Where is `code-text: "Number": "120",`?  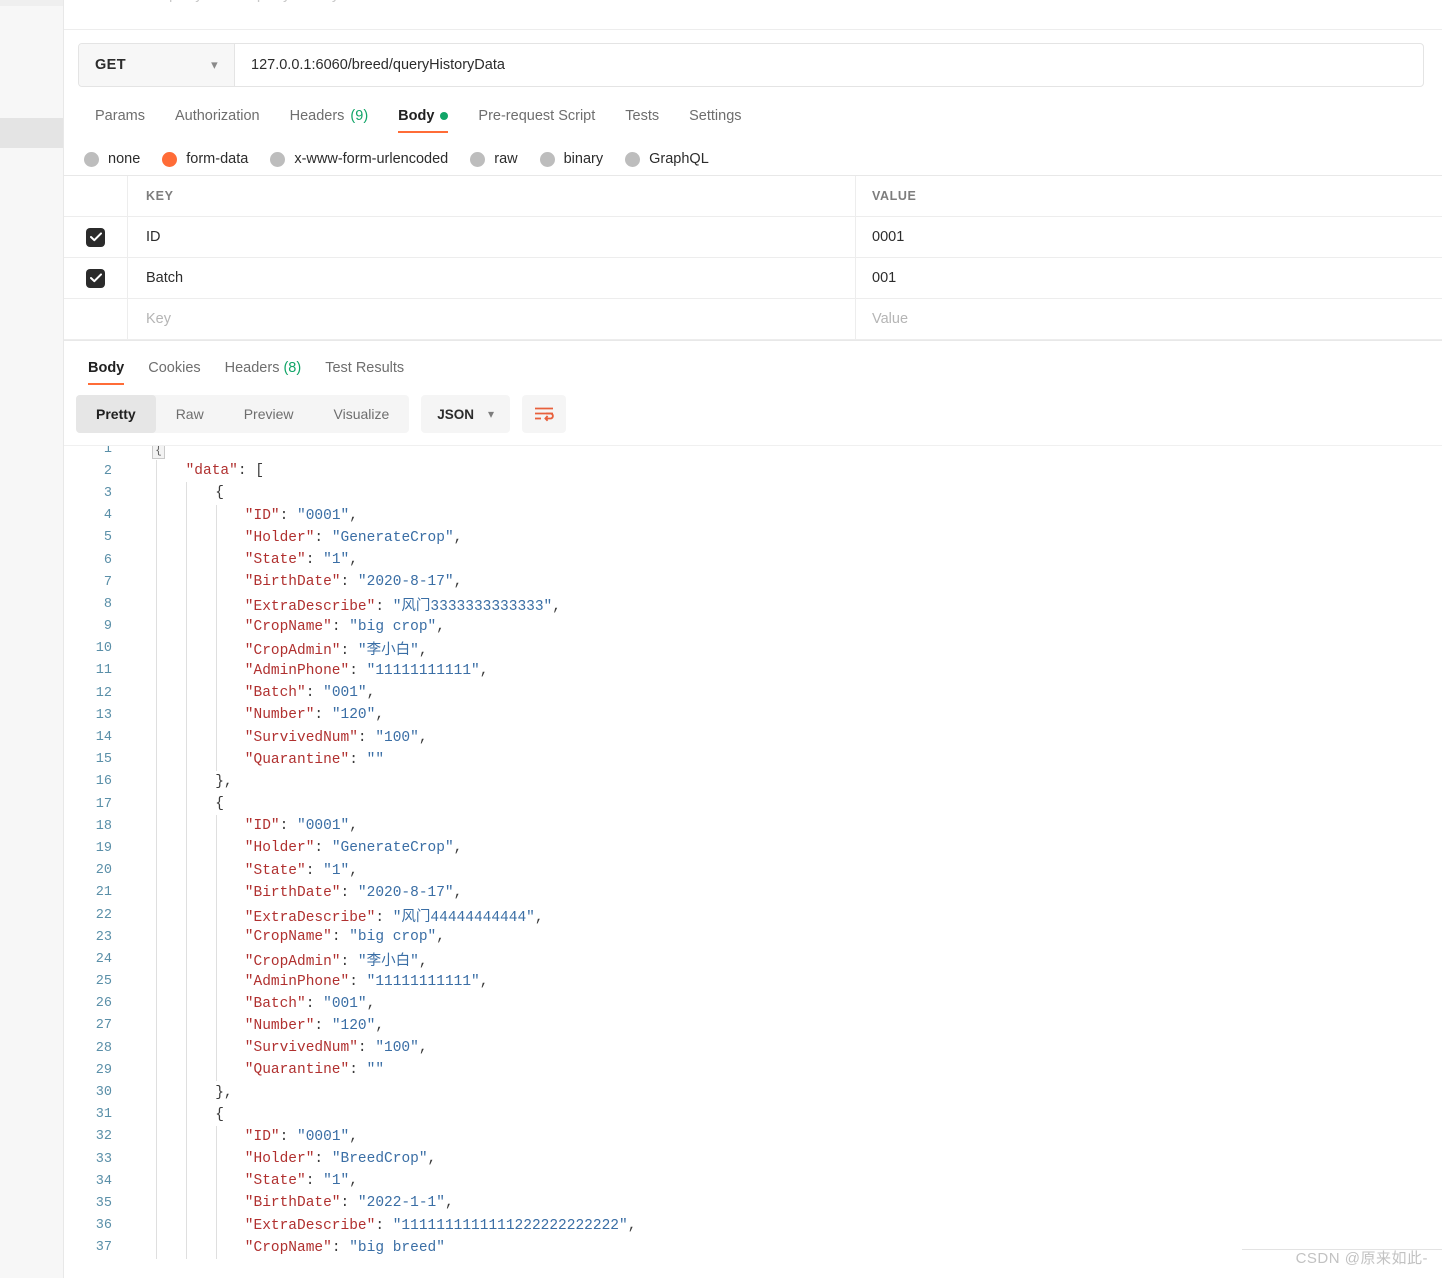 code-text: "Number": "120", is located at coordinates (314, 1026).